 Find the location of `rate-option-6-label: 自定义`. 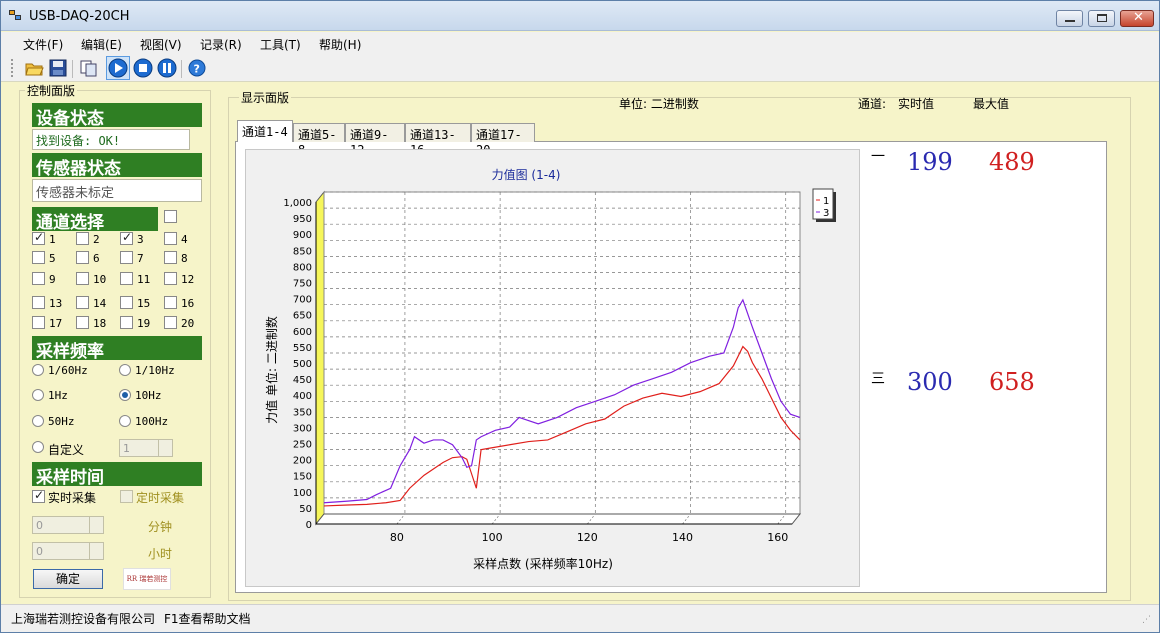

rate-option-6-label: 自定义 is located at coordinates (66, 450).